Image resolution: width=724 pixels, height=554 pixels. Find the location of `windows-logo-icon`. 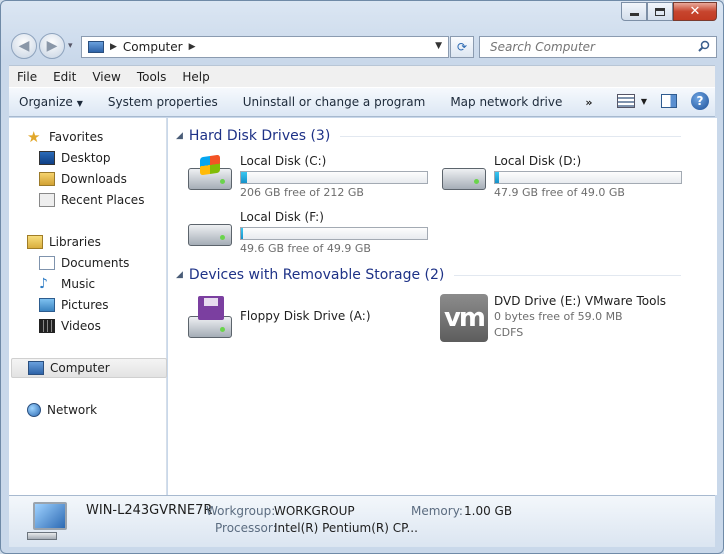

windows-logo-icon is located at coordinates (210, 165).